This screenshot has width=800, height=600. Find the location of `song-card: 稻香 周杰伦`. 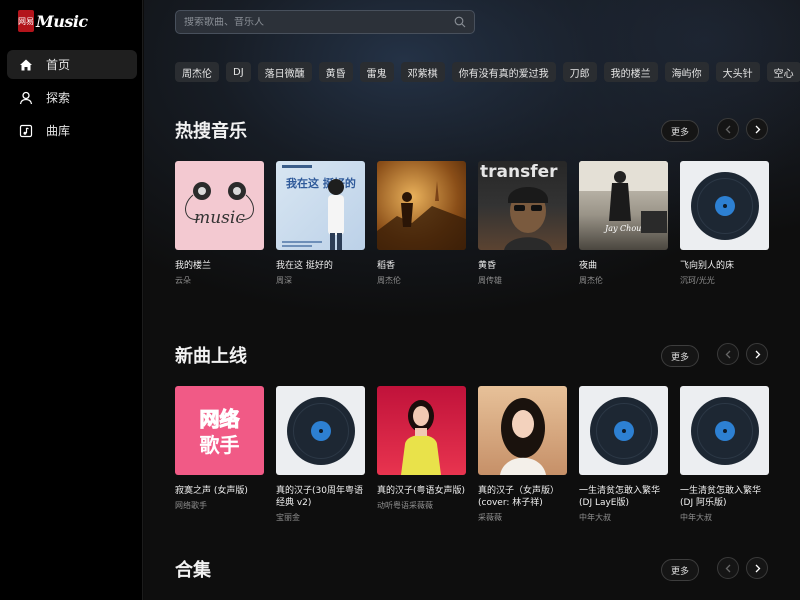

song-card: 稻香 周杰伦 is located at coordinates (421, 223).